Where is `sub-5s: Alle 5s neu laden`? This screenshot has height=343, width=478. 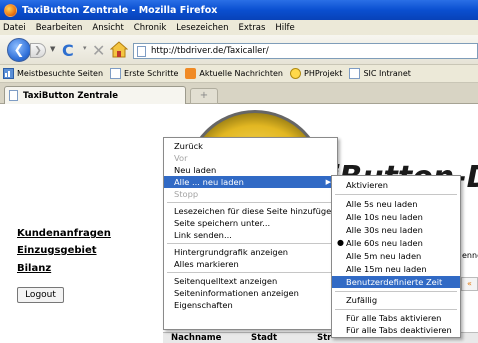 sub-5s: Alle 5s neu laden is located at coordinates (396, 204).